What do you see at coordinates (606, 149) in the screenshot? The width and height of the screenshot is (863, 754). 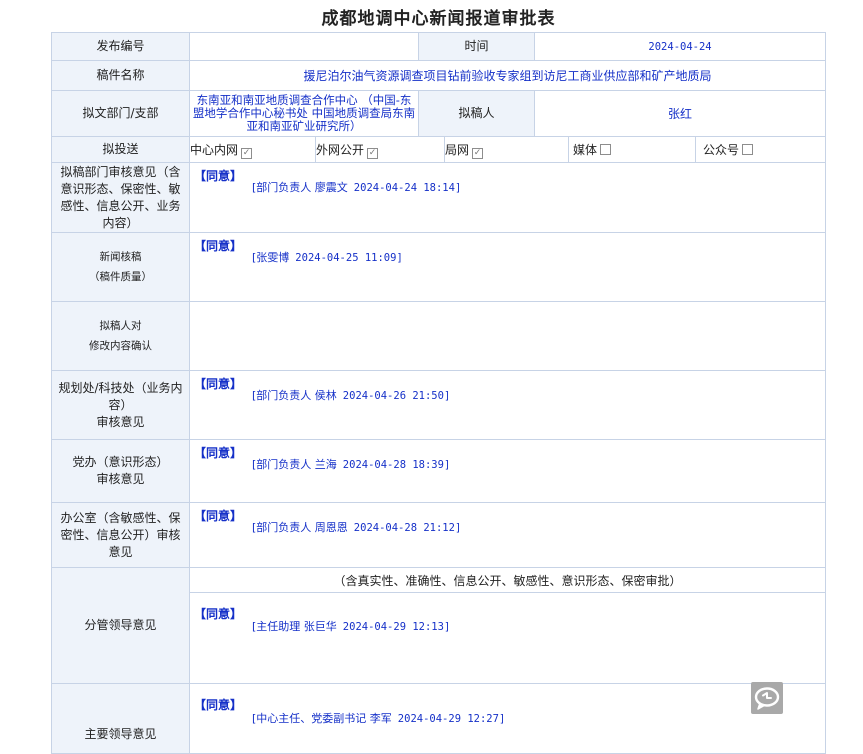 I see `checkbox-media` at bounding box center [606, 149].